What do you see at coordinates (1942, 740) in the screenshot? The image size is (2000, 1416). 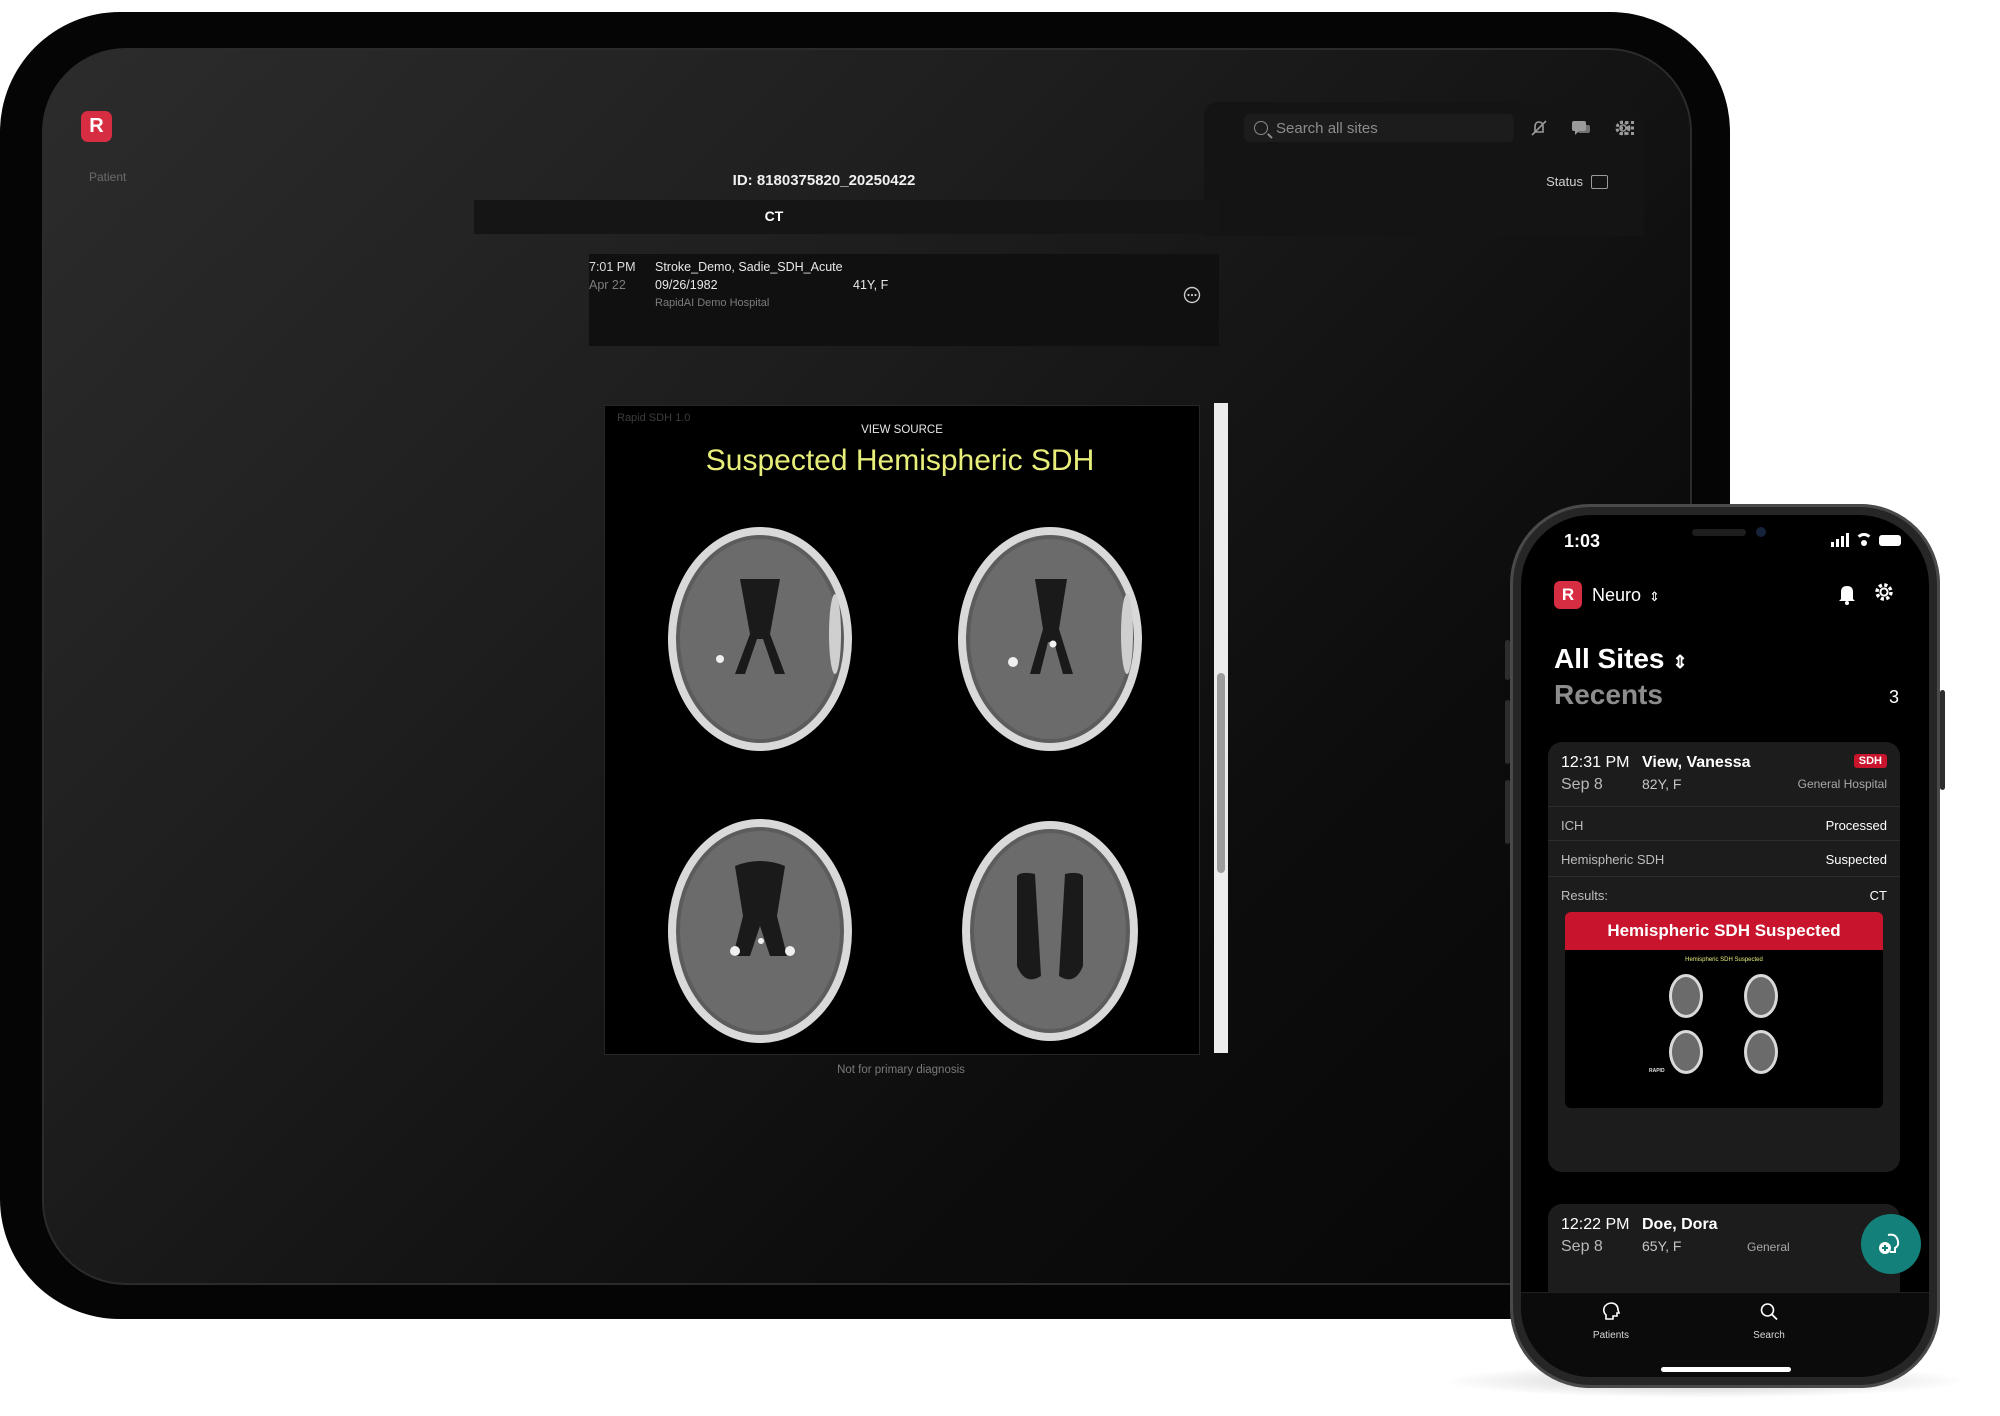 I see `phone-power-button` at bounding box center [1942, 740].